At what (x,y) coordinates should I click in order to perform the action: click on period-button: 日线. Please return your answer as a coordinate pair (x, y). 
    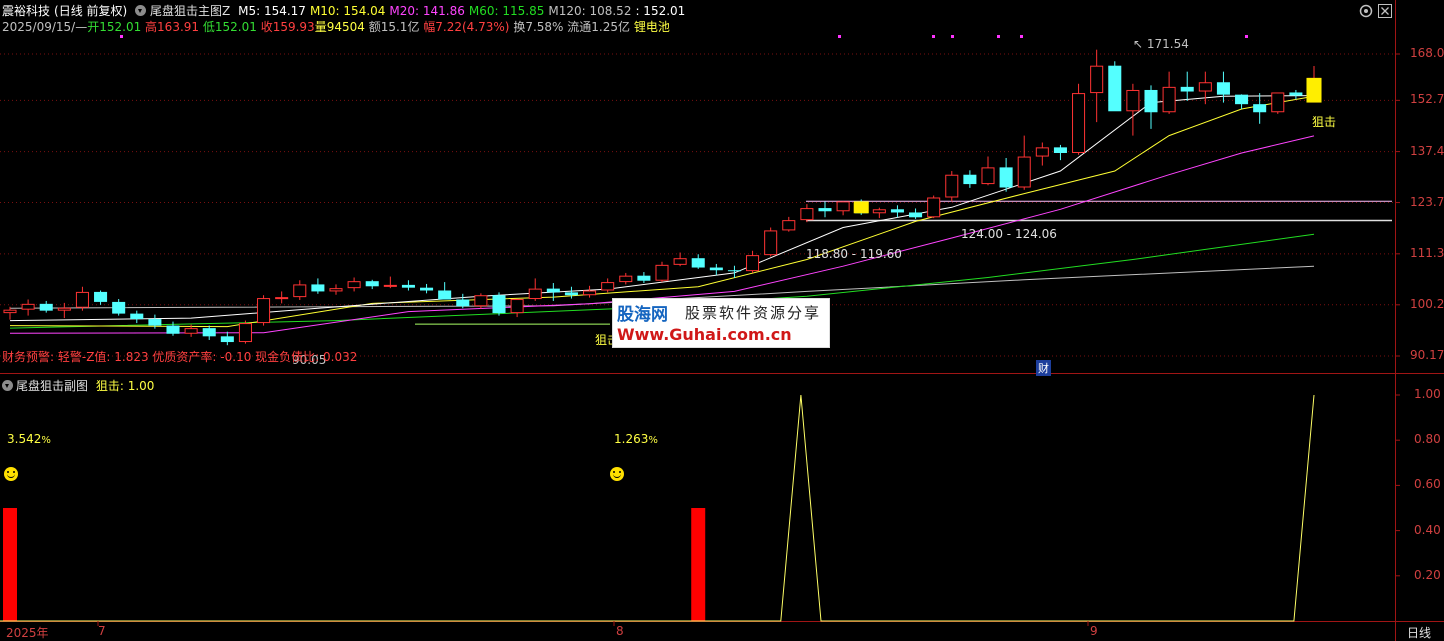
    Looking at the image, I should click on (1419, 632).